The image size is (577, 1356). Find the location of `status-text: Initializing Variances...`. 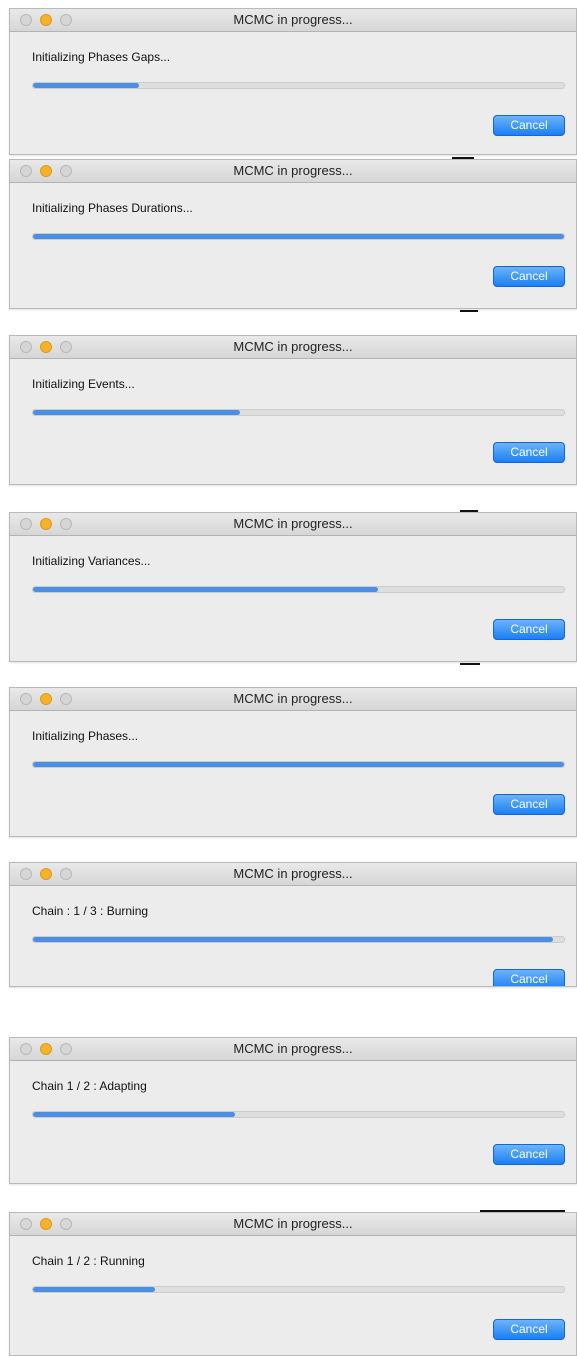

status-text: Initializing Variances... is located at coordinates (91, 561).